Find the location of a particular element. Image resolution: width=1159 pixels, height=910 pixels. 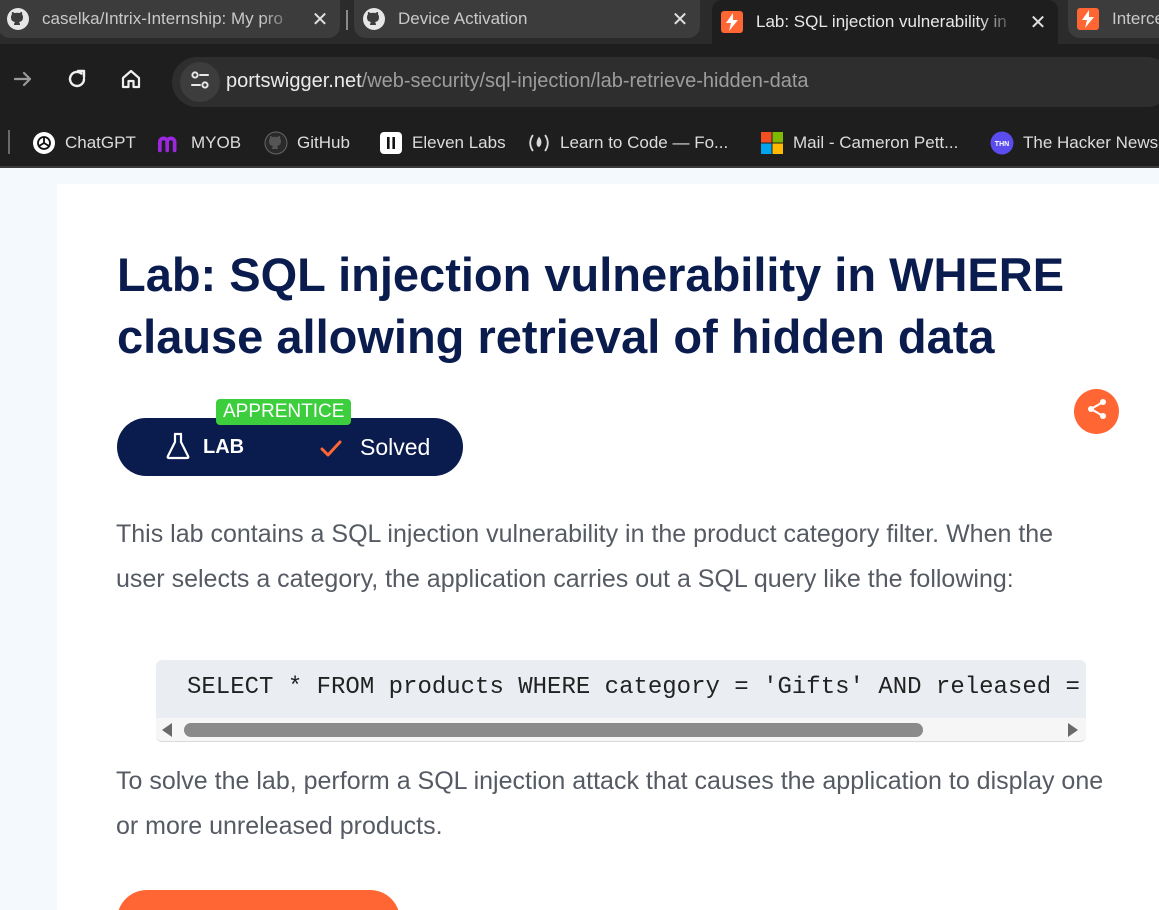

bookmark-label: Eleven Labs is located at coordinates (459, 142).